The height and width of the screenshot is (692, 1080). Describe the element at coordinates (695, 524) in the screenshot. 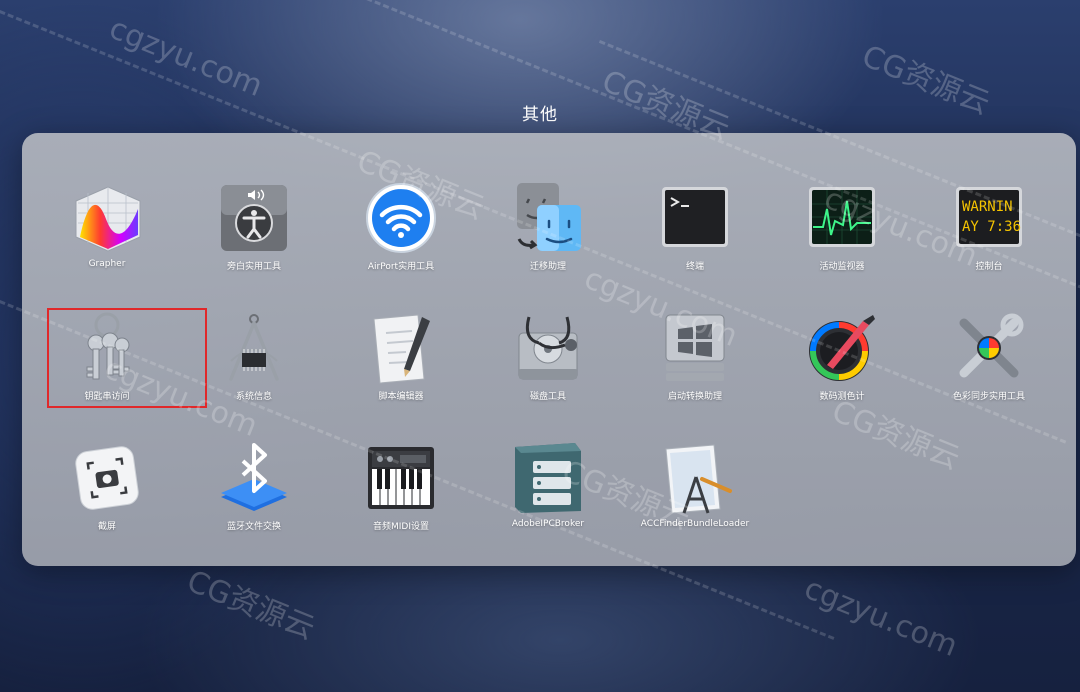

I see `app-label: ACCFinderBundleLoader` at that location.